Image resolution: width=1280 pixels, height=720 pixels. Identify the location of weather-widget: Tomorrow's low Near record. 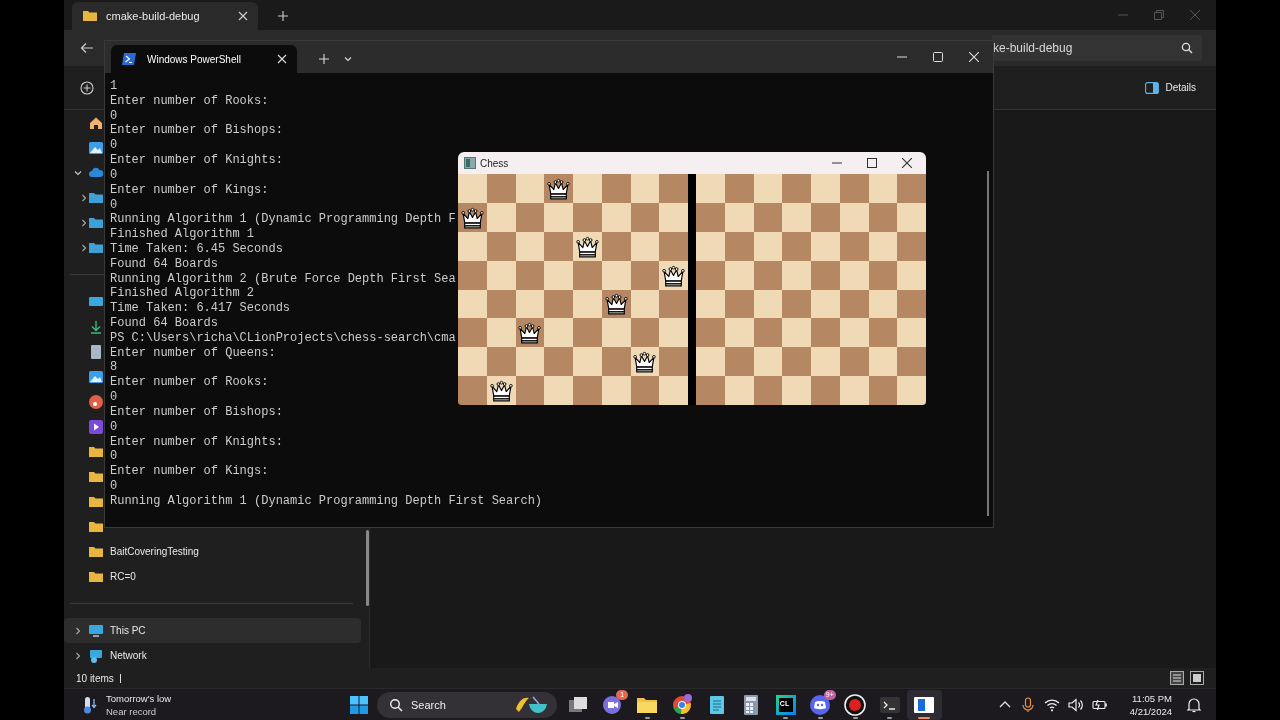
(206, 704).